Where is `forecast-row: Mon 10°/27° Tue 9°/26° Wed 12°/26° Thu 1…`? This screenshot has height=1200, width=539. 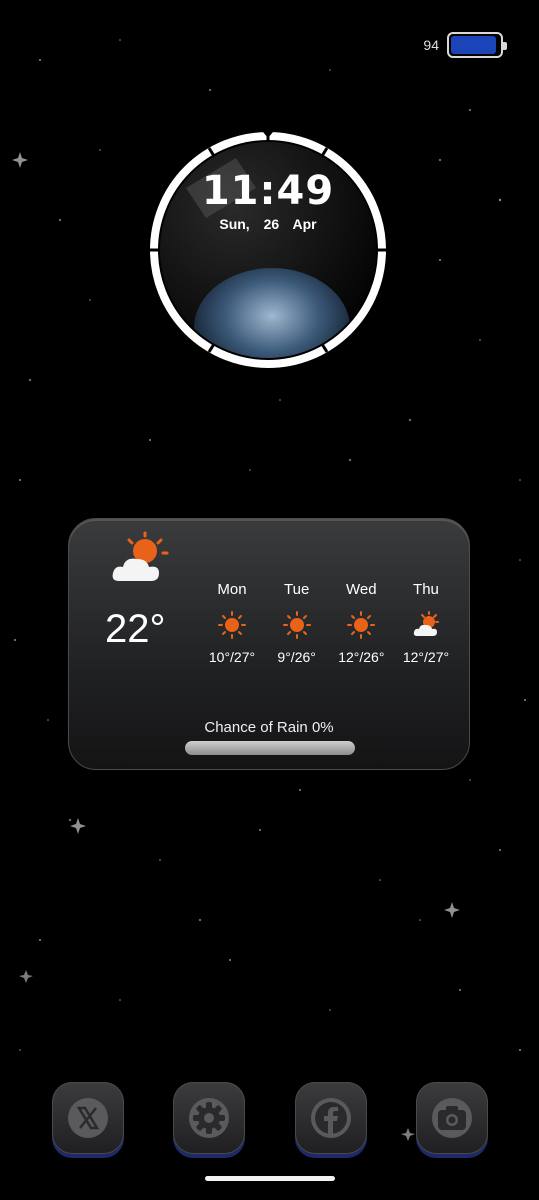
forecast-row: Mon 10°/27° Tue 9°/26° Wed 12°/26° Thu 1… is located at coordinates (329, 623).